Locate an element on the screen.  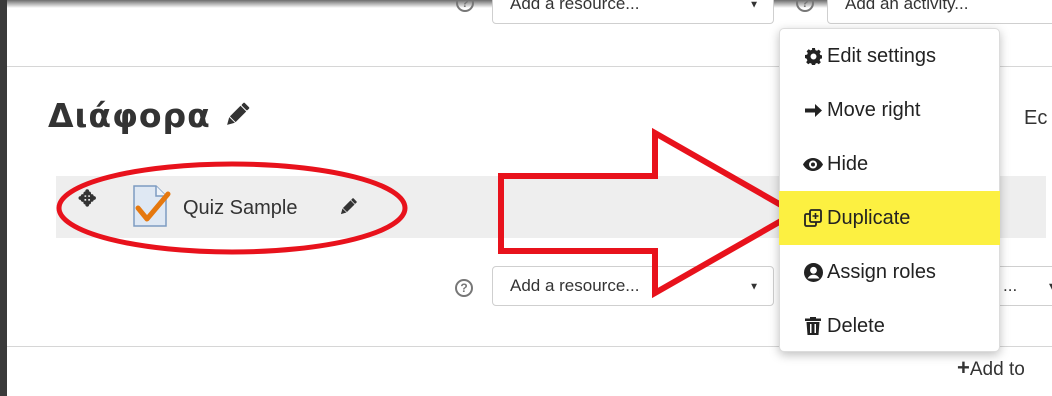
annotation-arrow is located at coordinates (650, 213).